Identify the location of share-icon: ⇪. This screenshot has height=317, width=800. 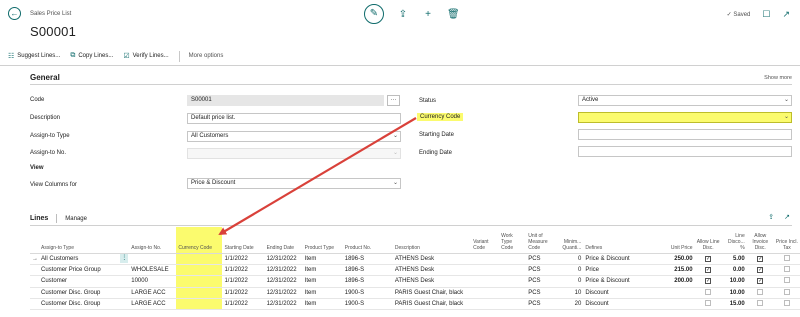
(403, 14).